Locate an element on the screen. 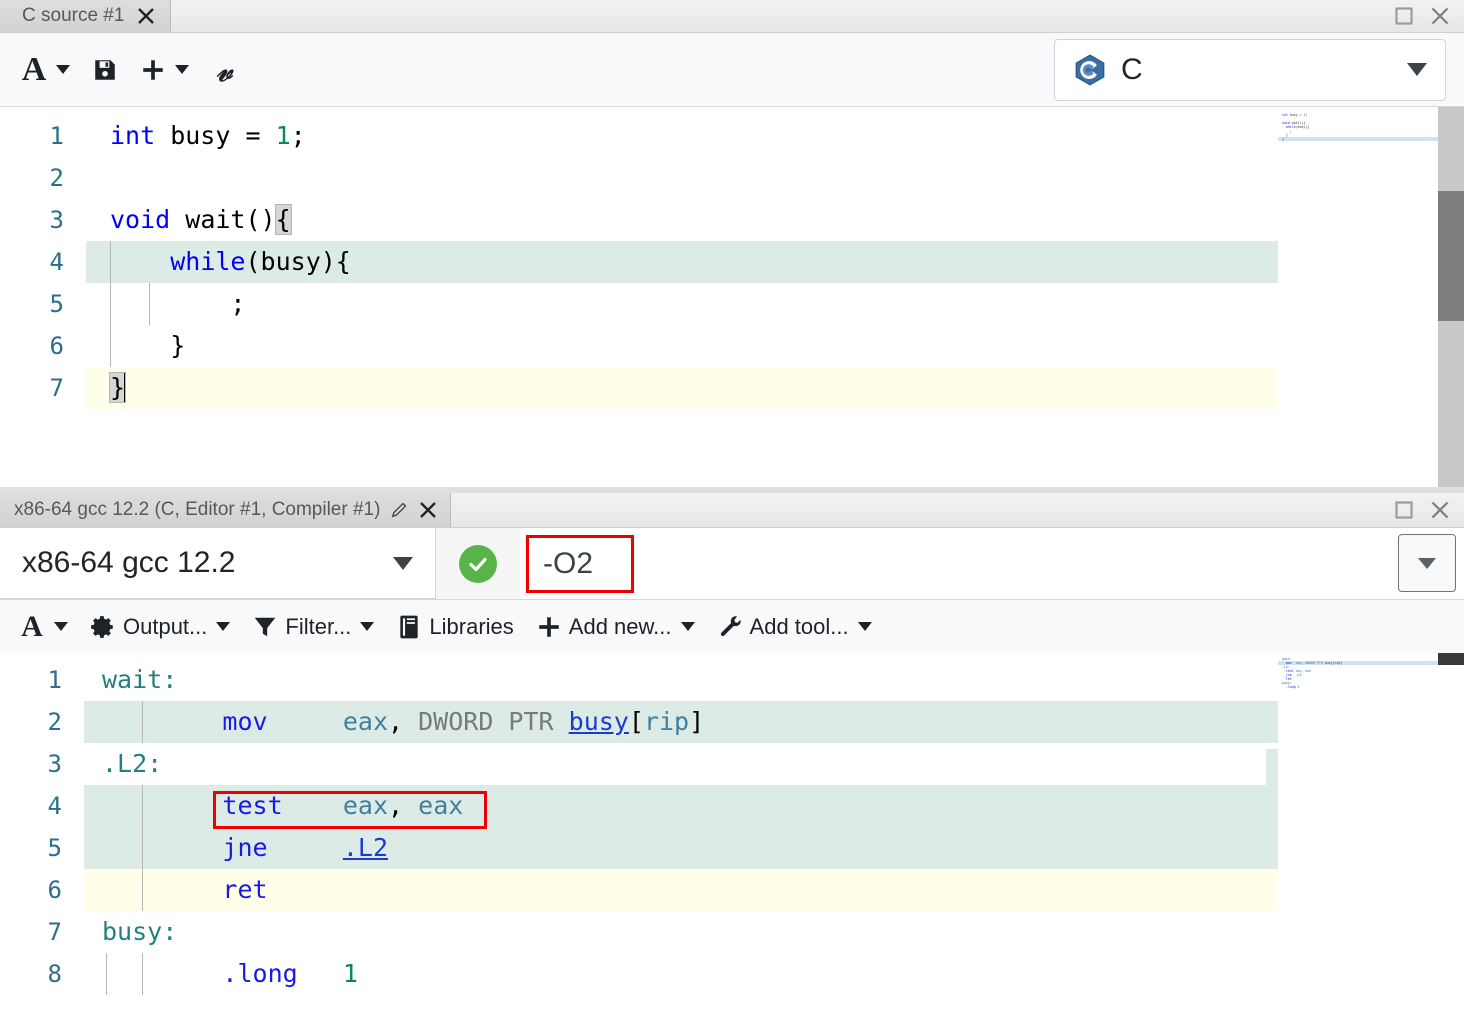 The width and height of the screenshot is (1464, 1028). compiler-selection-row: x86-64 gcc 12.2 -O2 is located at coordinates (732, 564).